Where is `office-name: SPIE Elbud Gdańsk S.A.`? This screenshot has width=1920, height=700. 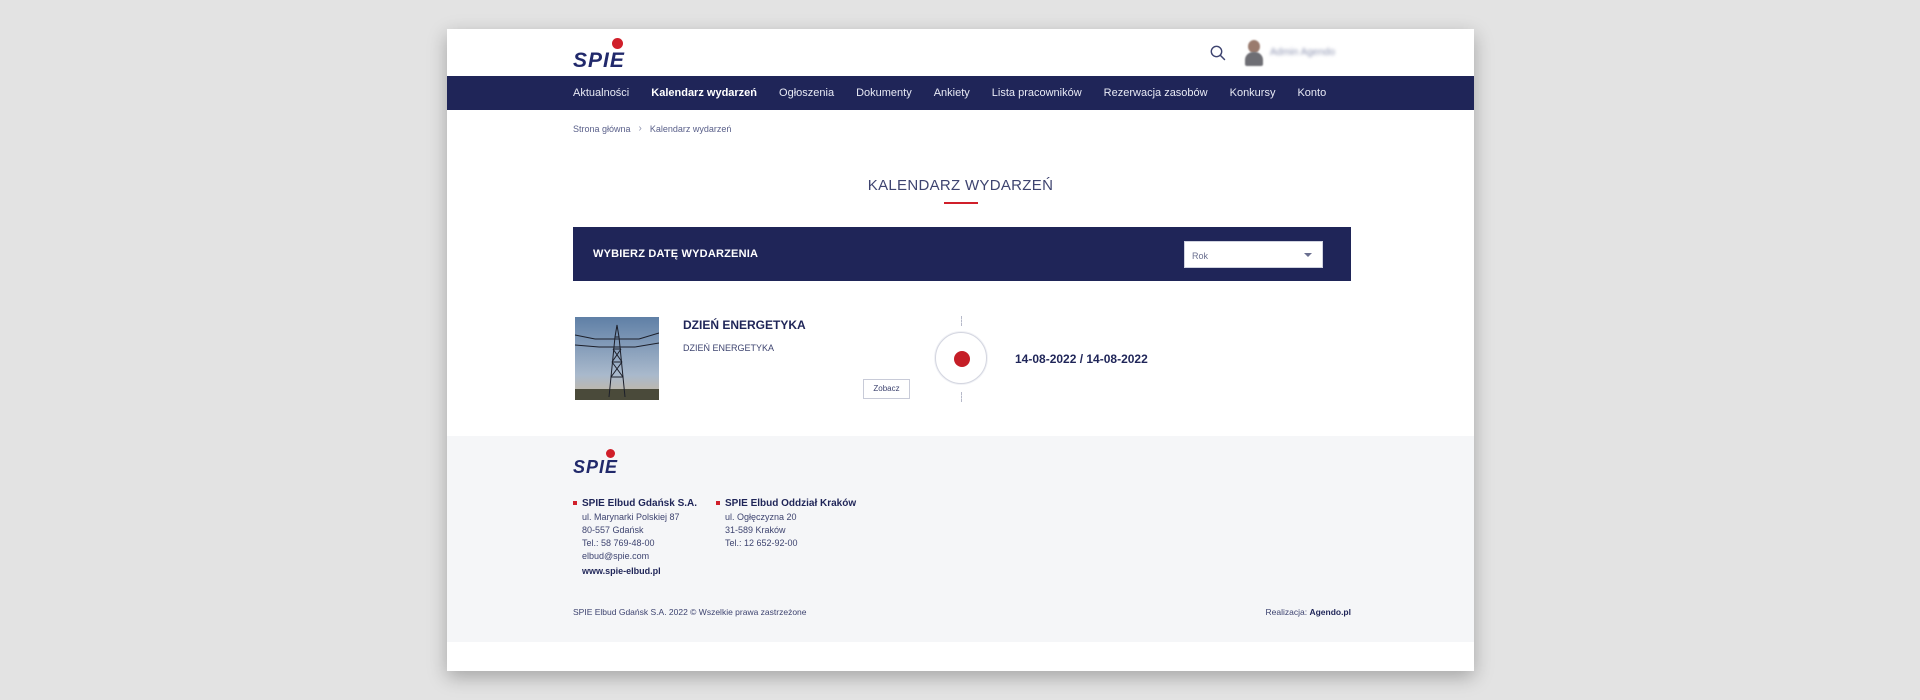 office-name: SPIE Elbud Gdańsk S.A. is located at coordinates (635, 503).